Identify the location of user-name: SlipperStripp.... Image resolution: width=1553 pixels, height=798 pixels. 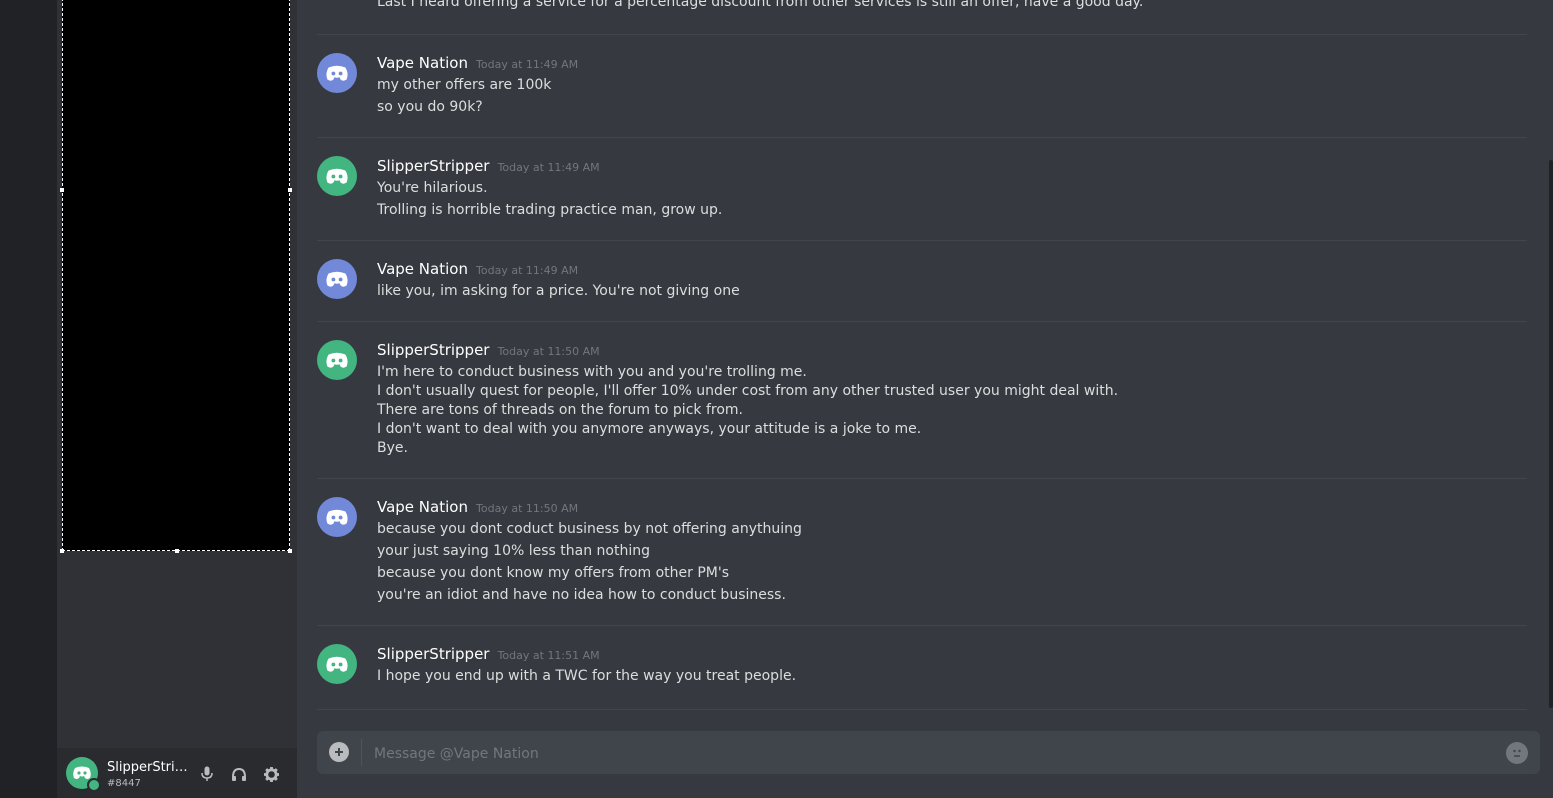
(150, 767).